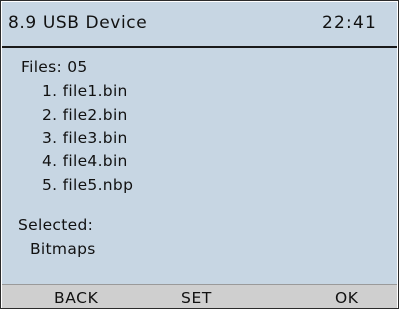 The width and height of the screenshot is (399, 309). I want to click on softkey-bar: BACK SET OK, so click(199, 296).